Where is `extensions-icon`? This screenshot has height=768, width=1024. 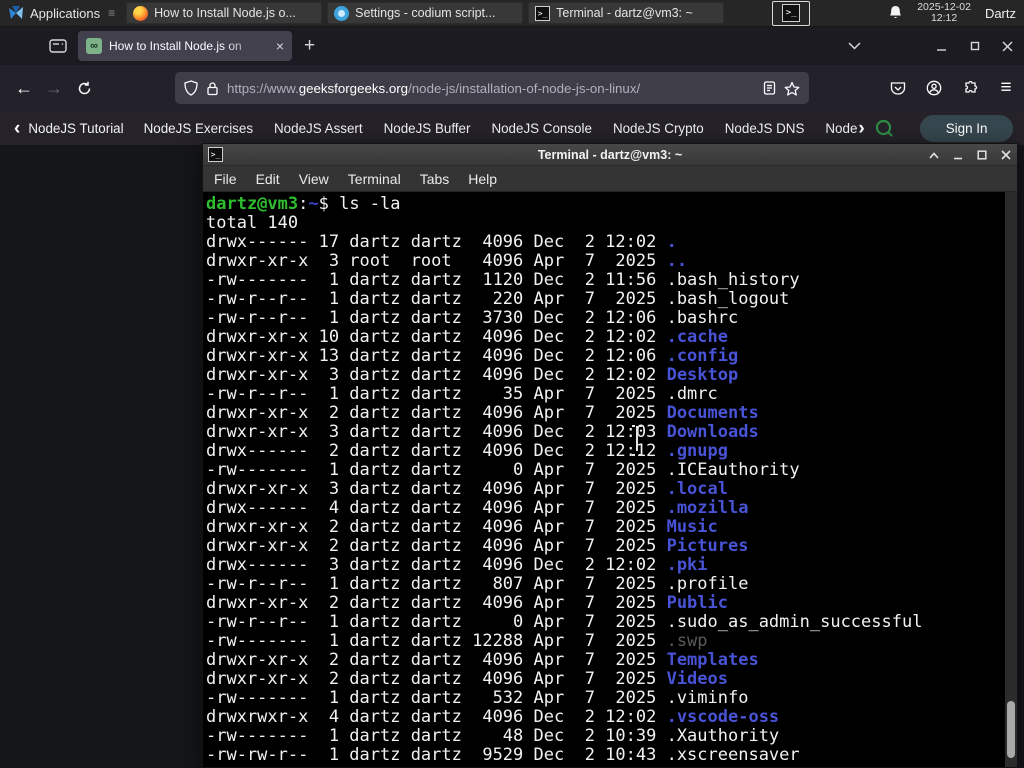 extensions-icon is located at coordinates (970, 88).